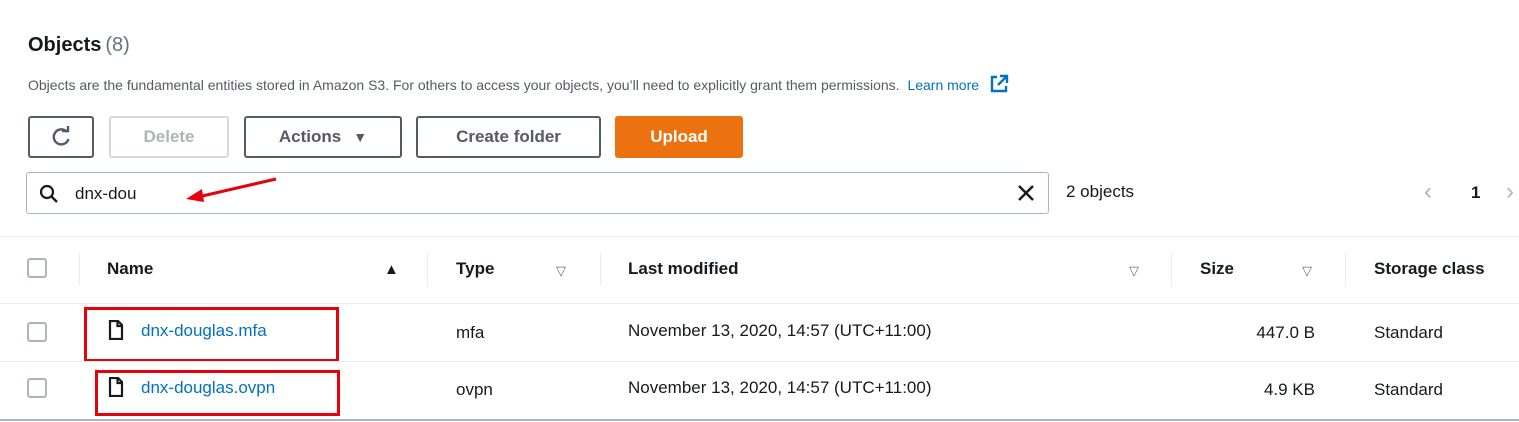 The height and width of the screenshot is (422, 1519). I want to click on object-size: 4.9 KB, so click(1289, 389).